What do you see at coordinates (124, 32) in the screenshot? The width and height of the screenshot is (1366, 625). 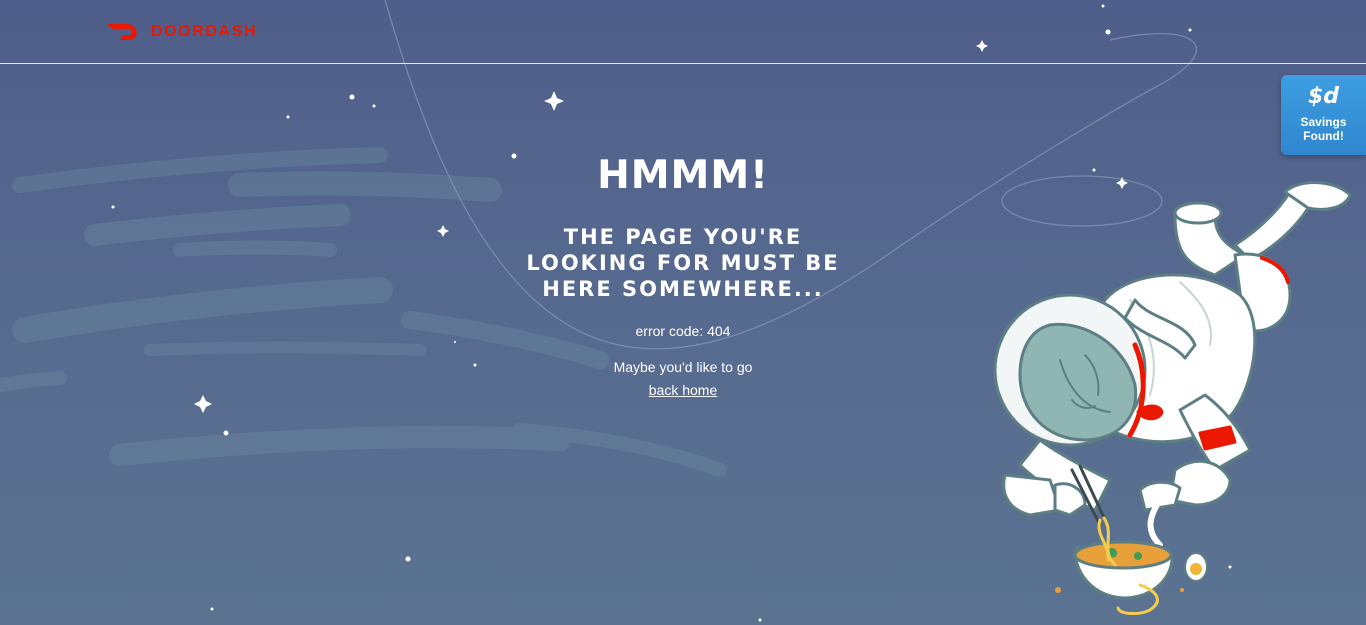 I see `doordash-logo-icon` at bounding box center [124, 32].